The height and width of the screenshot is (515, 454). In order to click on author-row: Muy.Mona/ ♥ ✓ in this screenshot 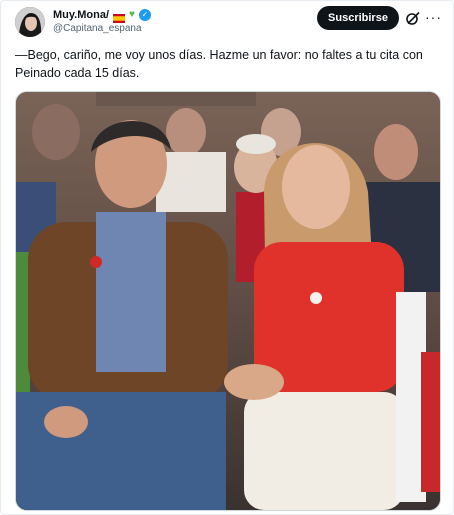, I will do `click(102, 15)`.